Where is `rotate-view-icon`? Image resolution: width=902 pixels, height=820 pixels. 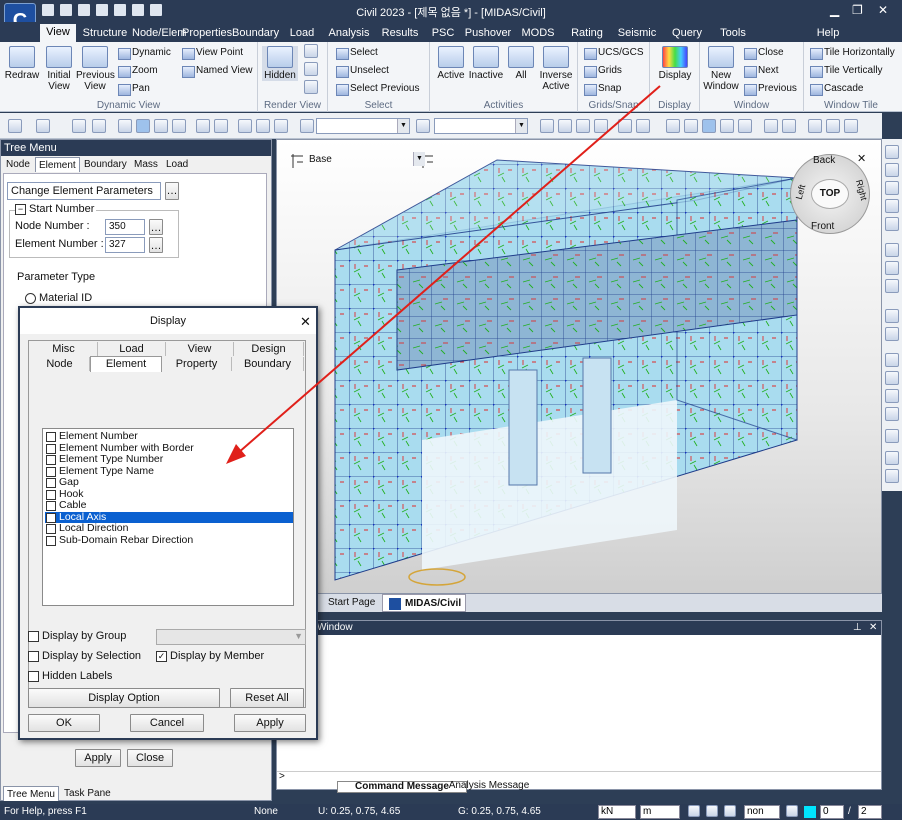
rotate-view-icon is located at coordinates (892, 268).